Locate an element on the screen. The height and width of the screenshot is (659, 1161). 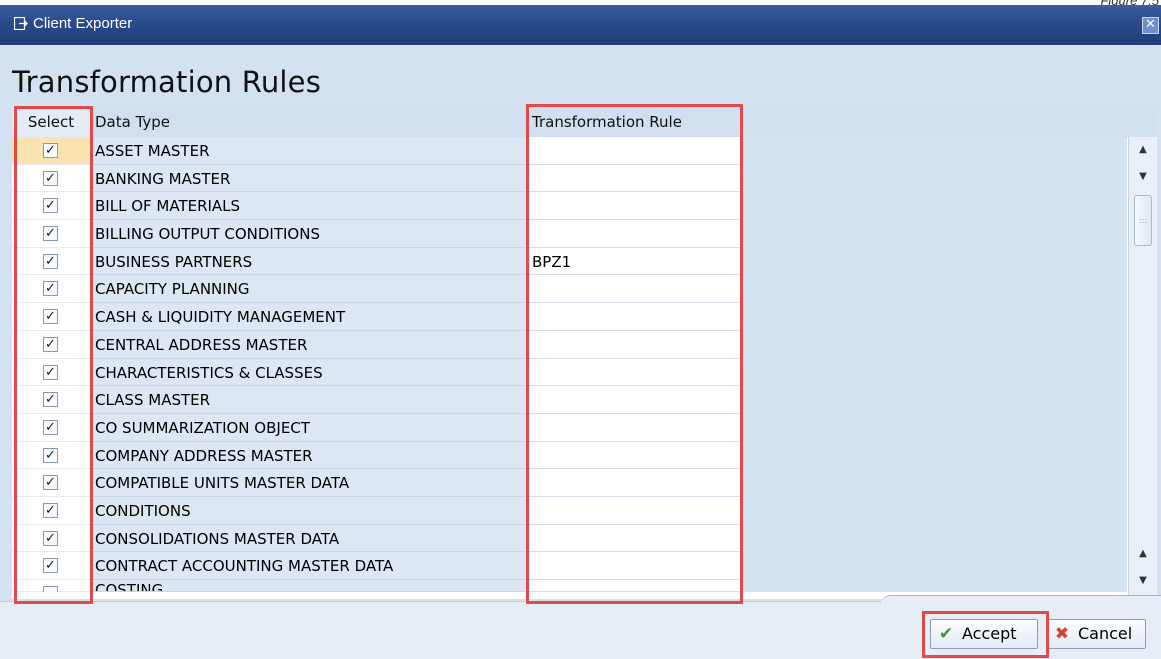
table-row: ✓ CASH & LIQUIDITY MANAGEMENT is located at coordinates (569, 317).